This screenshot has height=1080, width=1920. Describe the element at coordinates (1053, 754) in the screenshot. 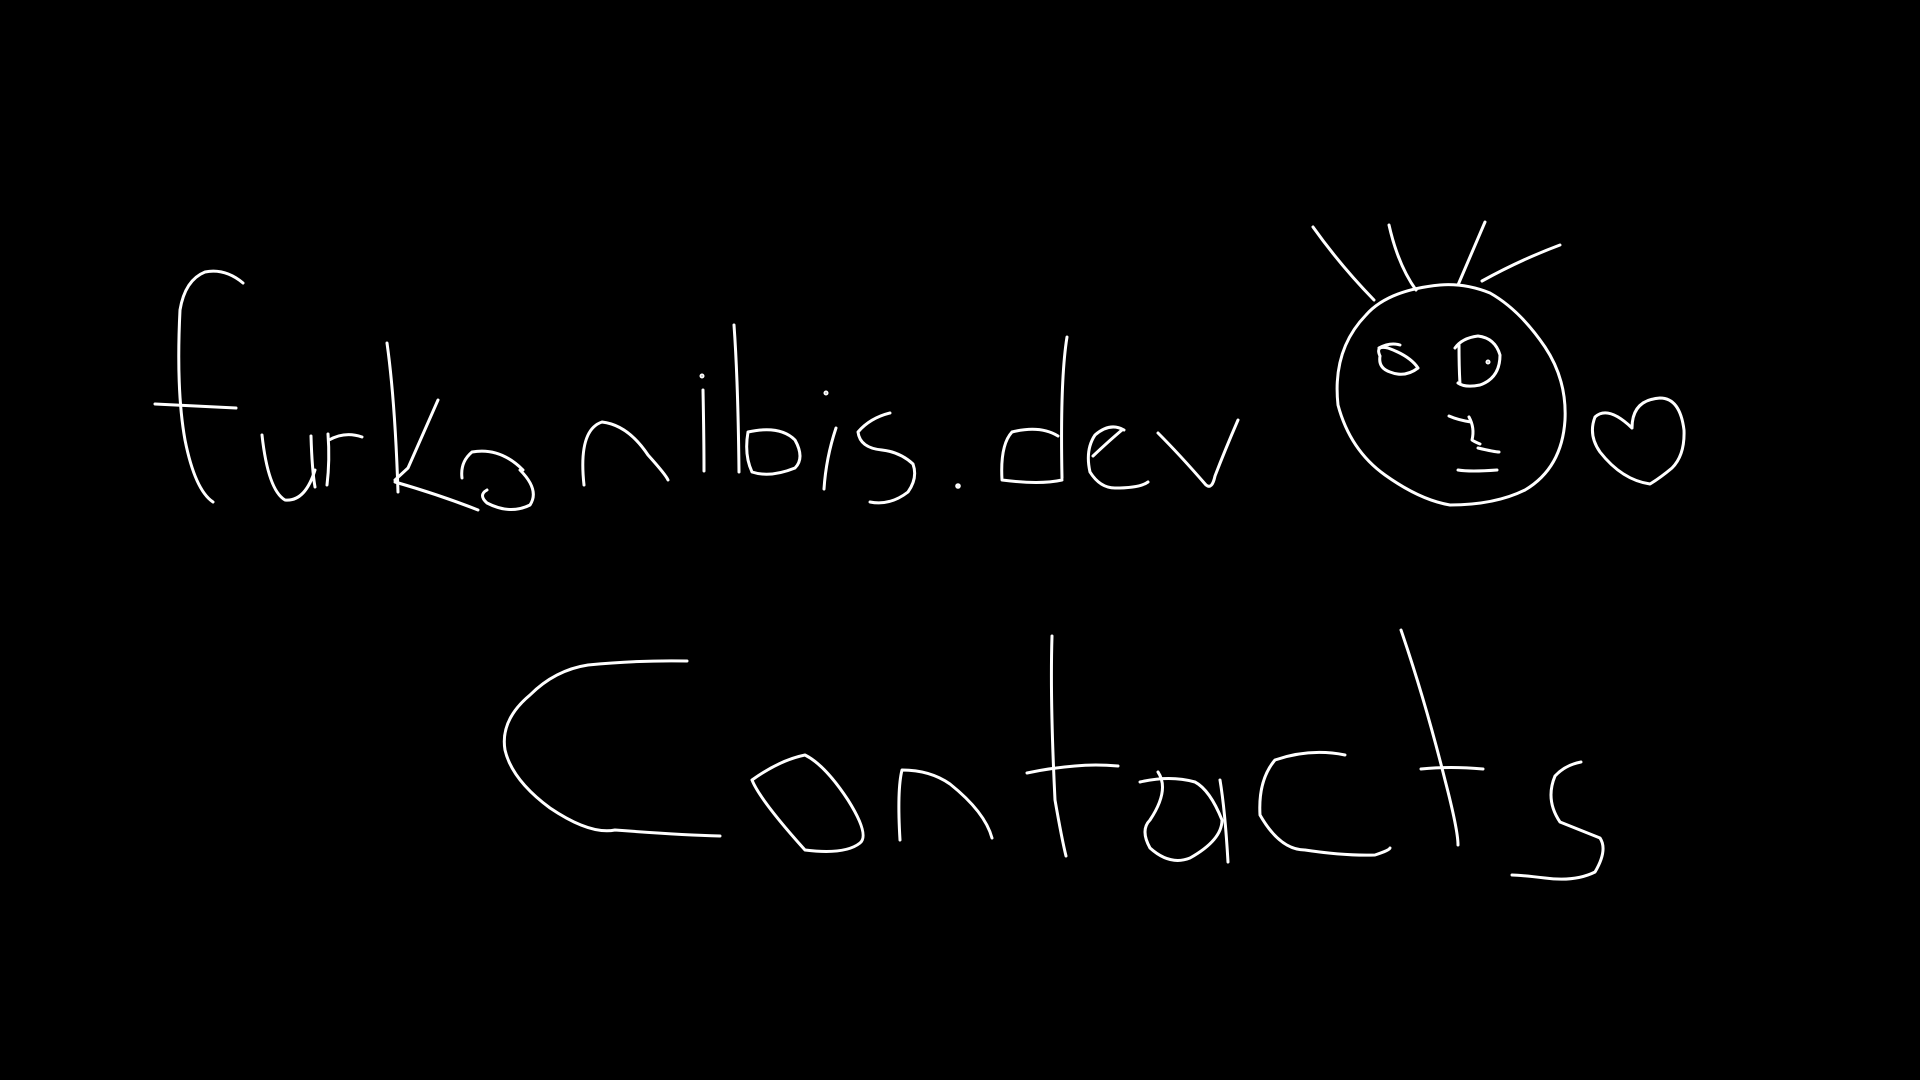

I see `contacts-heading-handwriting` at that location.